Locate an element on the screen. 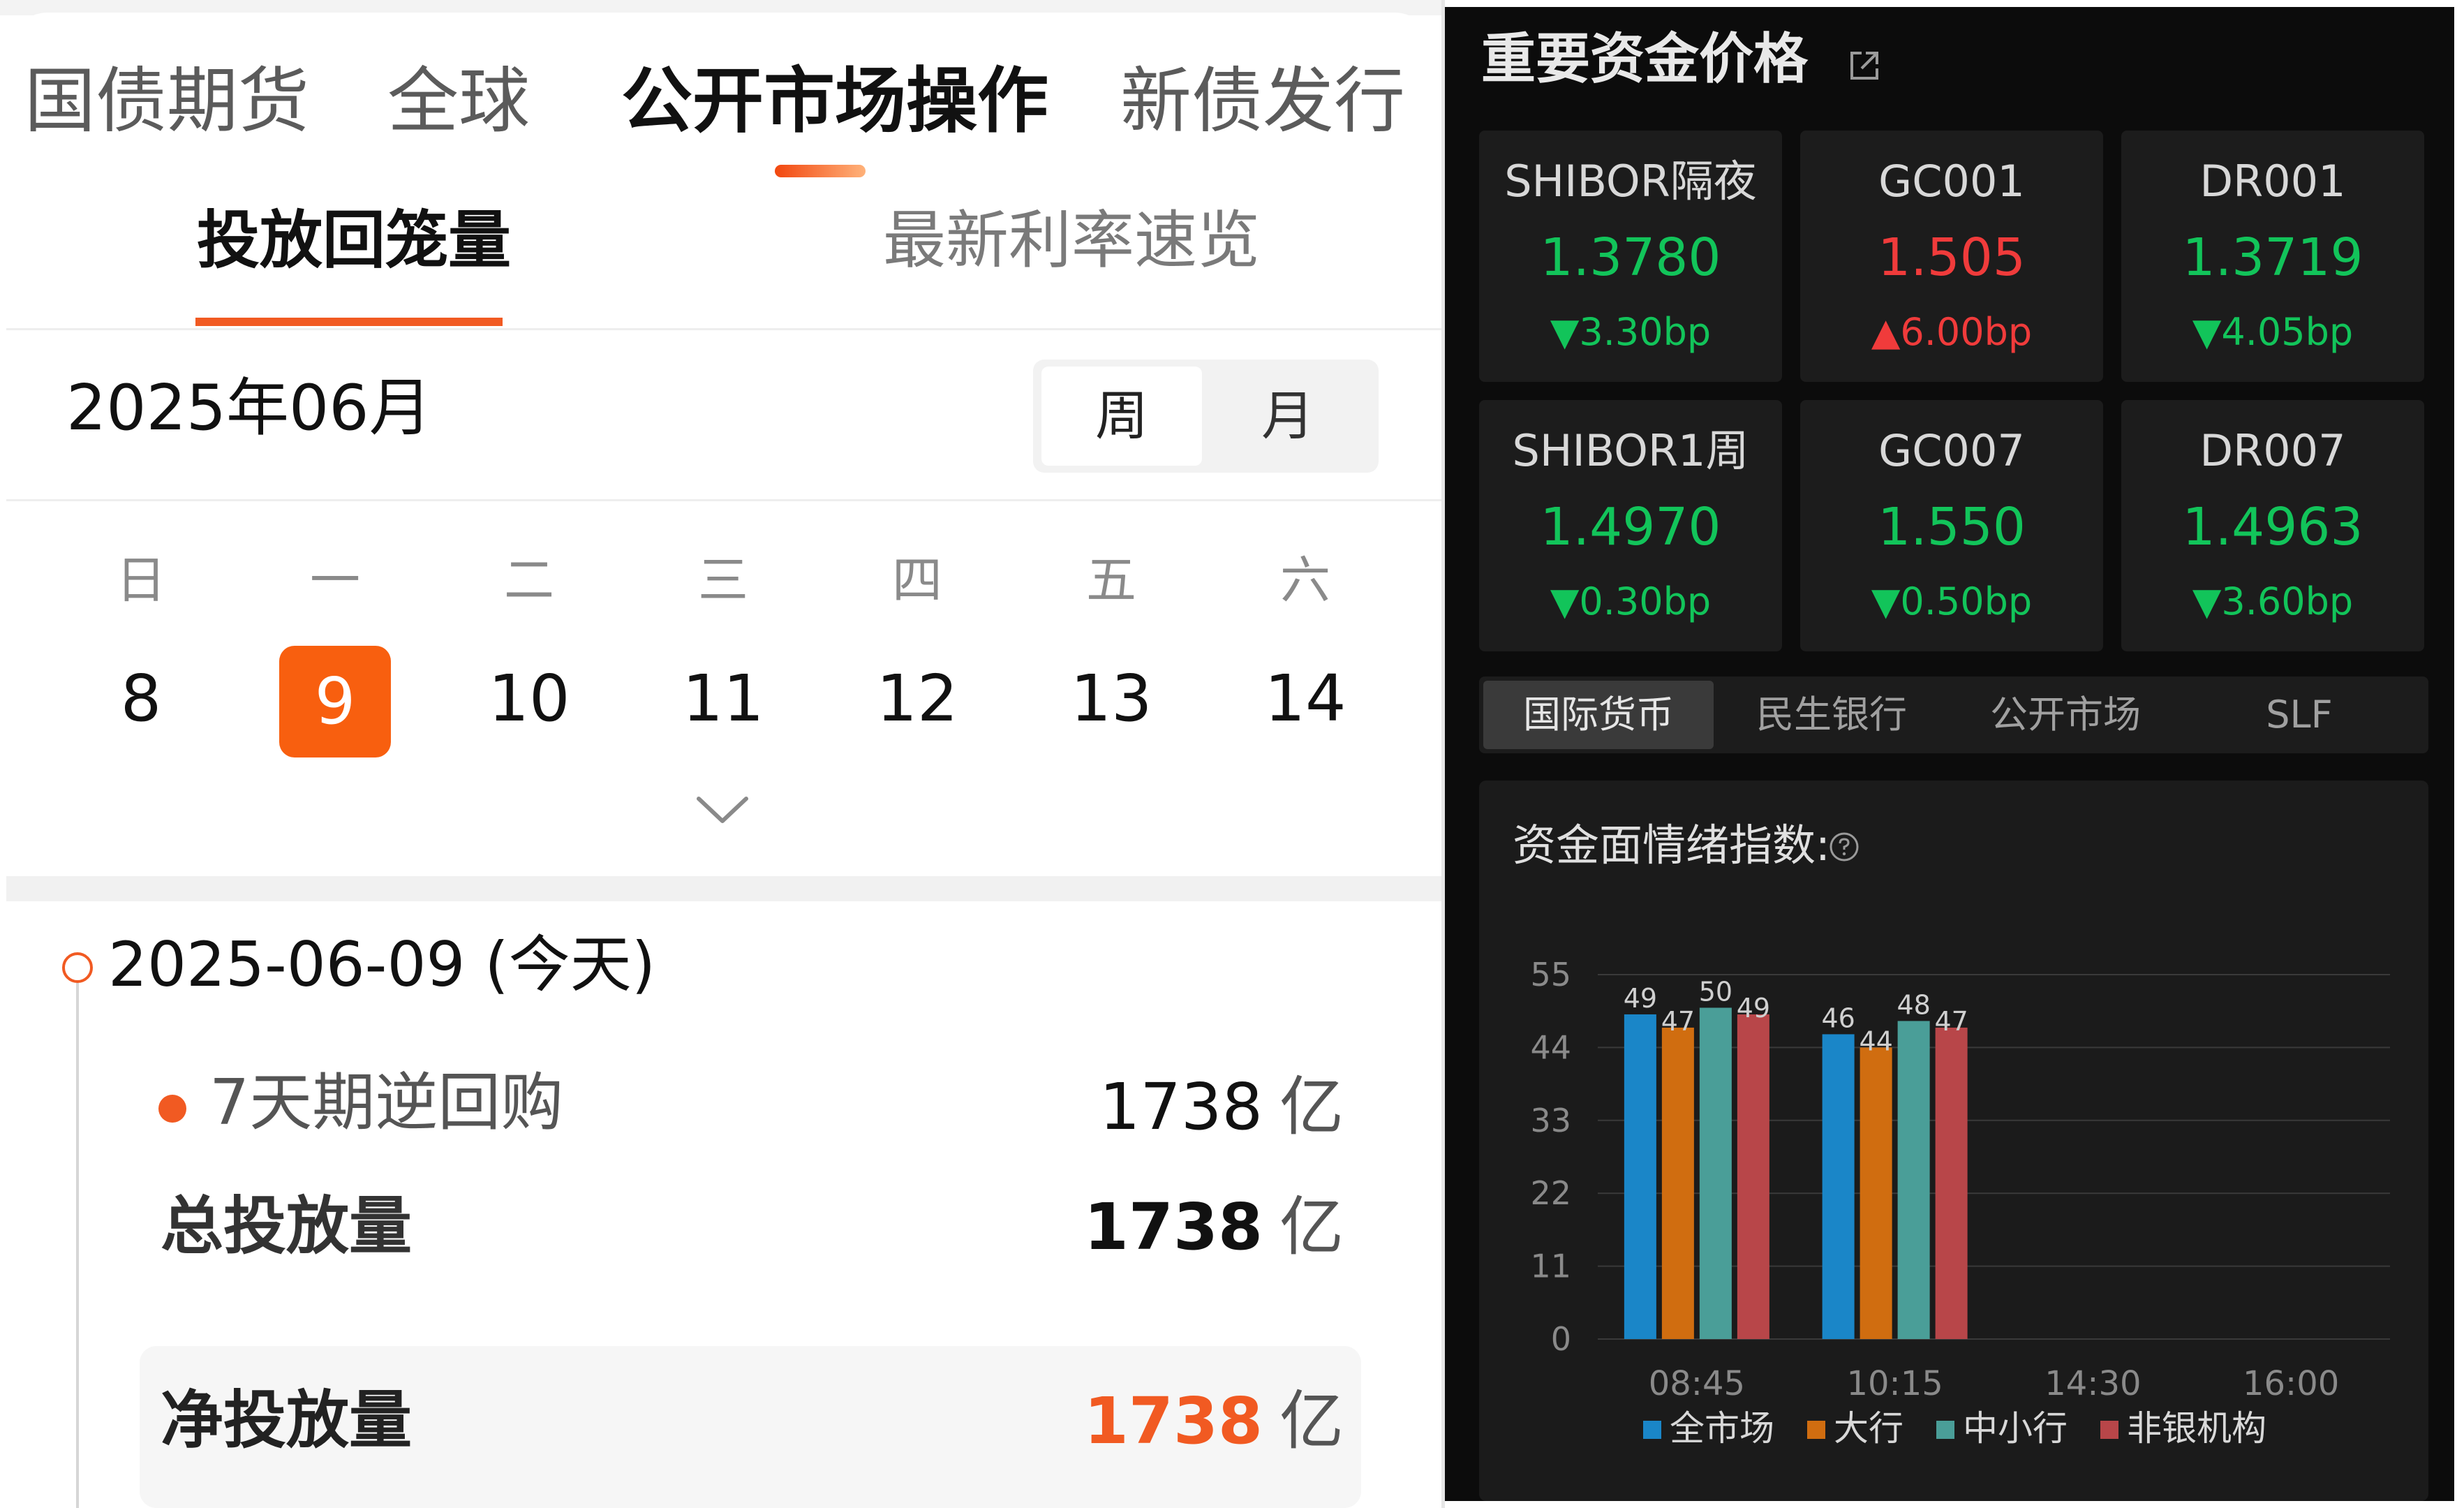  rate-change: ▼0.50bp is located at coordinates (1952, 602).